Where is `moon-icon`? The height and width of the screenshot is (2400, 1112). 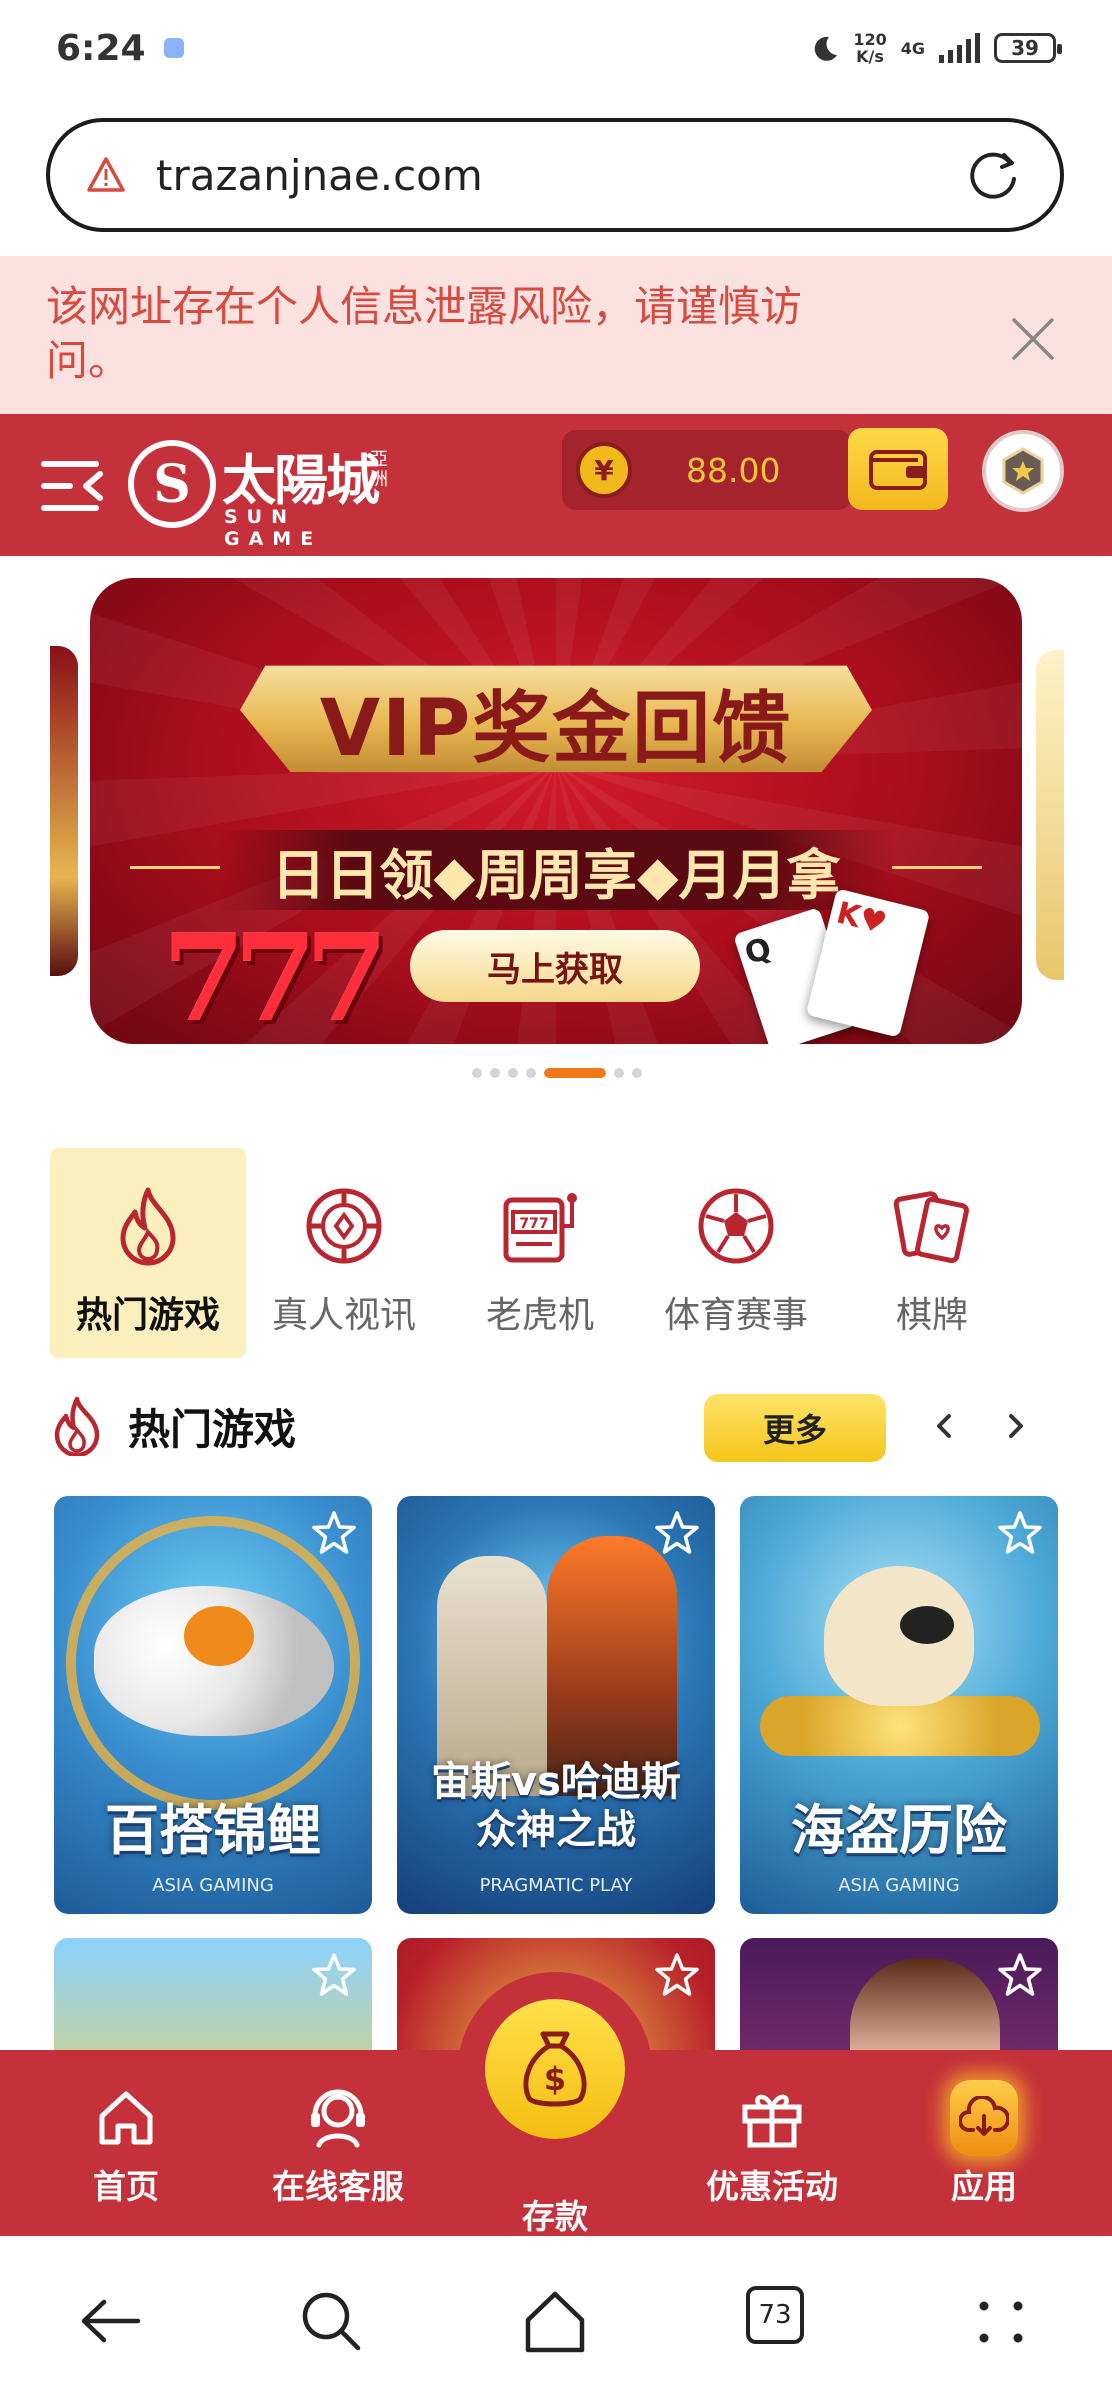
moon-icon is located at coordinates (826, 48).